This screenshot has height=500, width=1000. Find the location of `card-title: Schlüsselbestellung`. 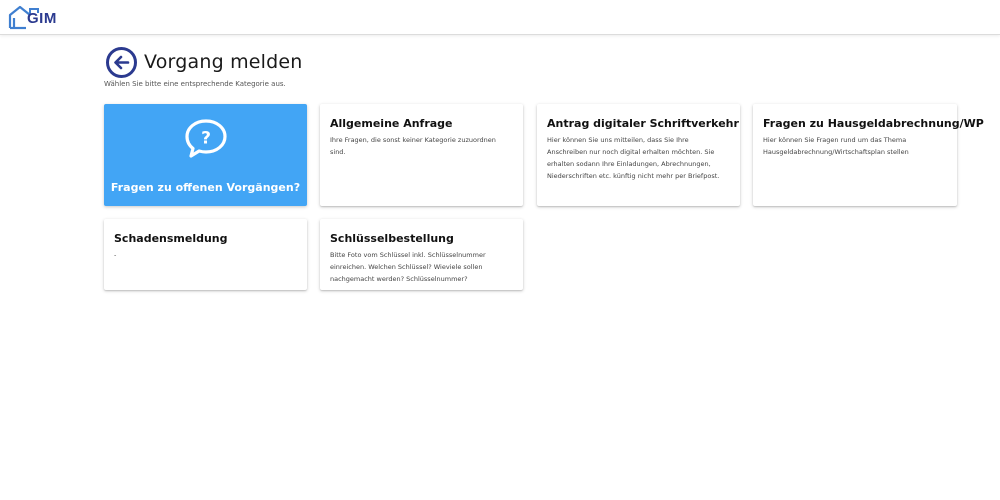

card-title: Schlüsselbestellung is located at coordinates (392, 238).